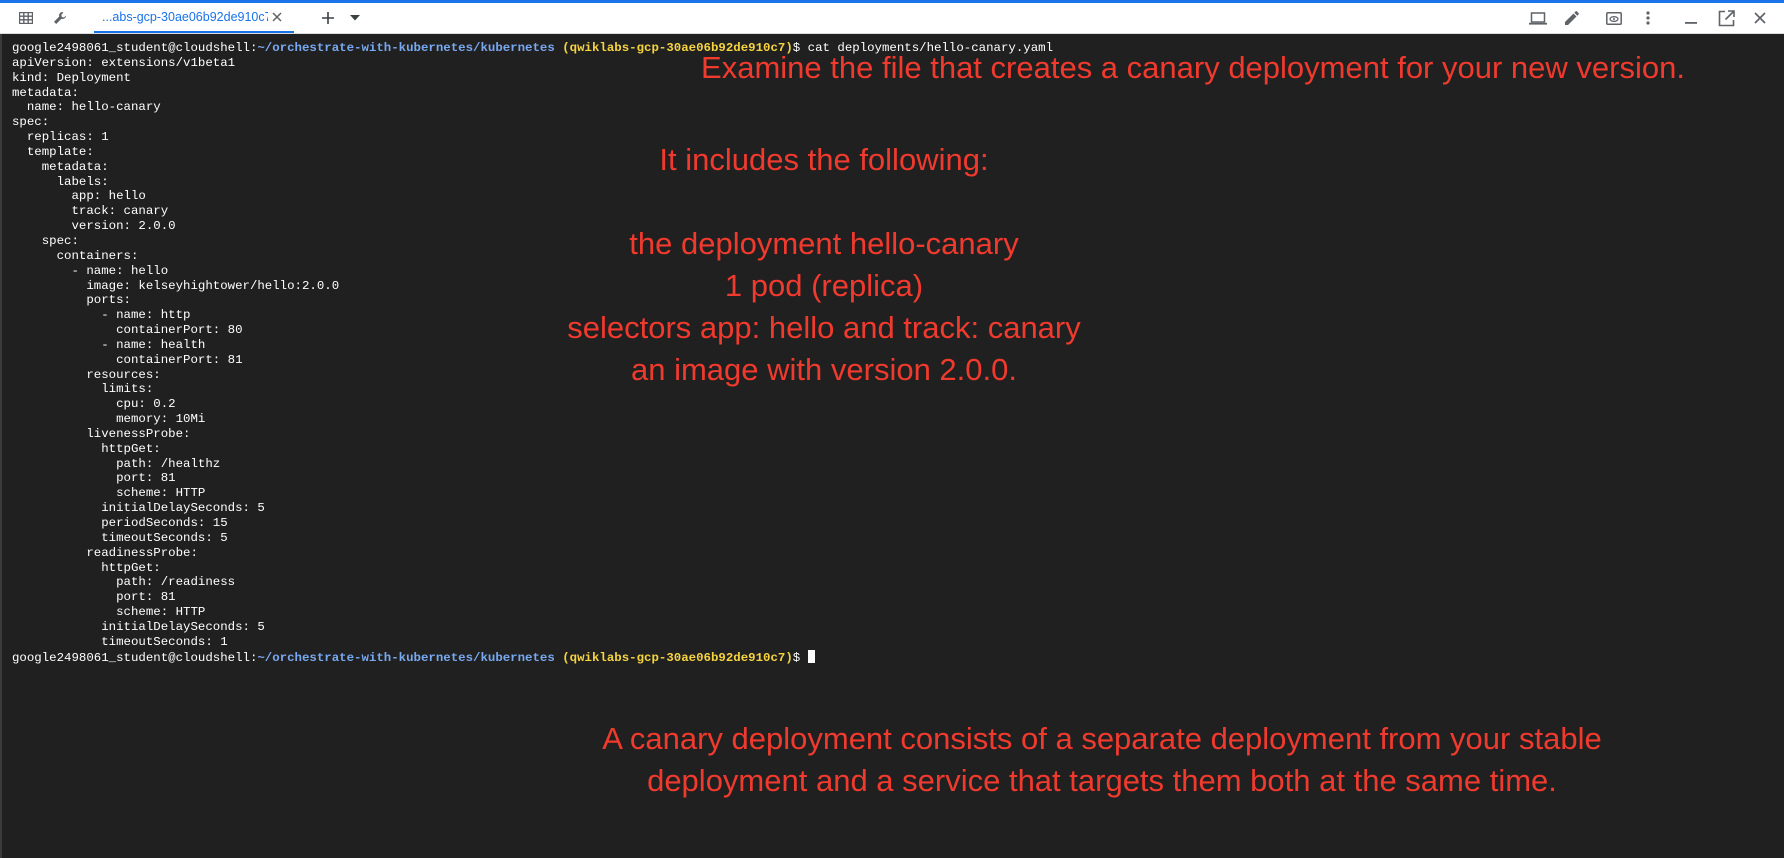 This screenshot has width=1784, height=858. What do you see at coordinates (101, 433) in the screenshot?
I see `yaml-line: livenessProbe:` at bounding box center [101, 433].